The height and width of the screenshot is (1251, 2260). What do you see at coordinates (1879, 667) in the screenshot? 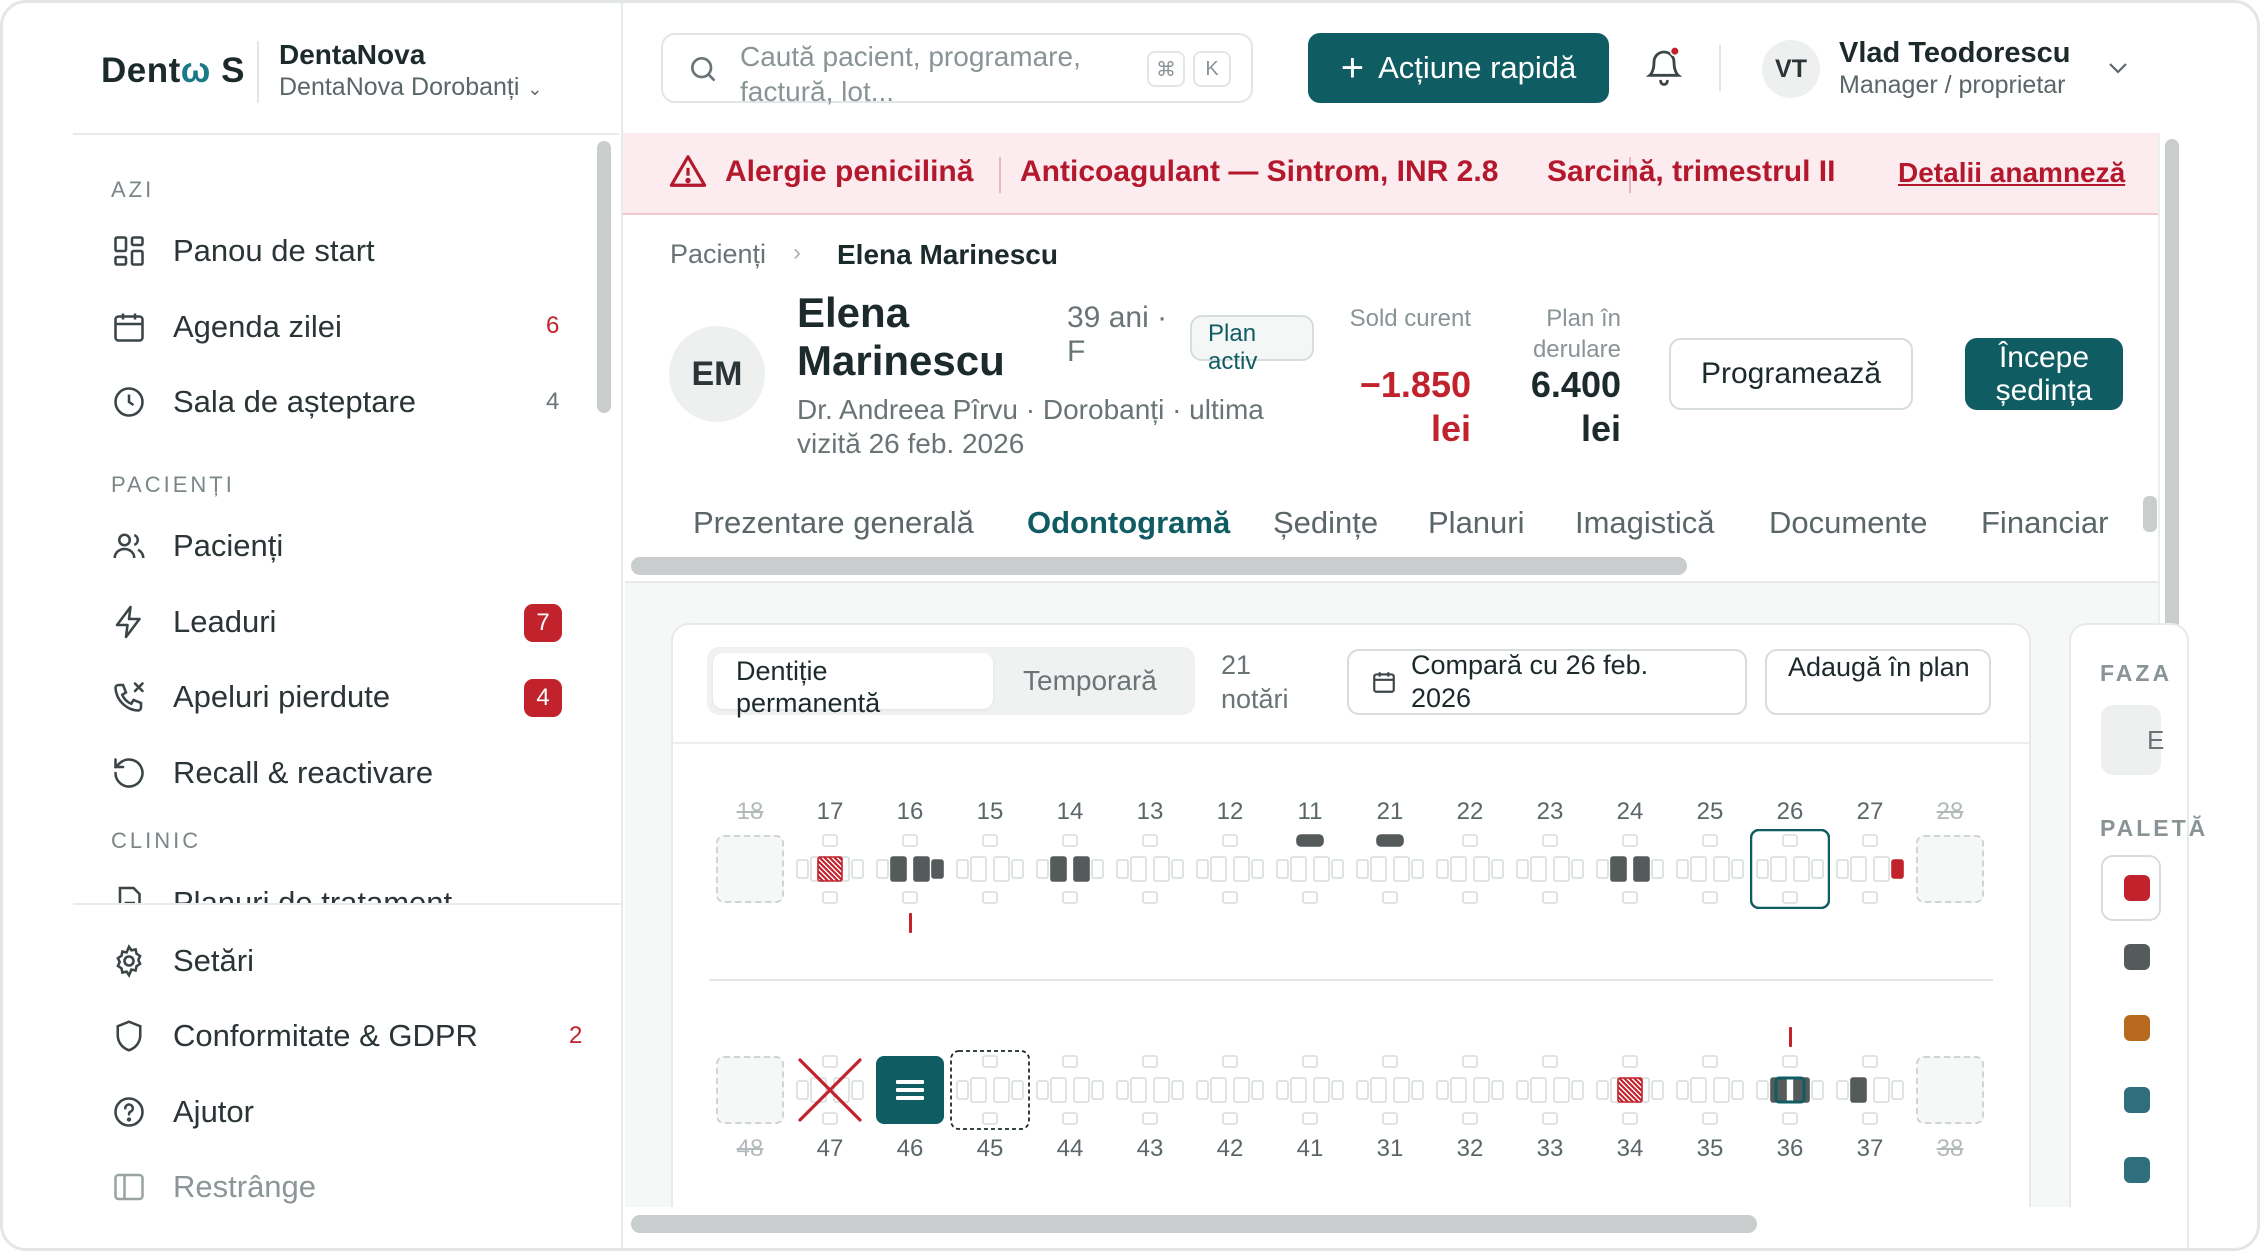
I see `add-to-plan-label: Adaugă în plan` at bounding box center [1879, 667].